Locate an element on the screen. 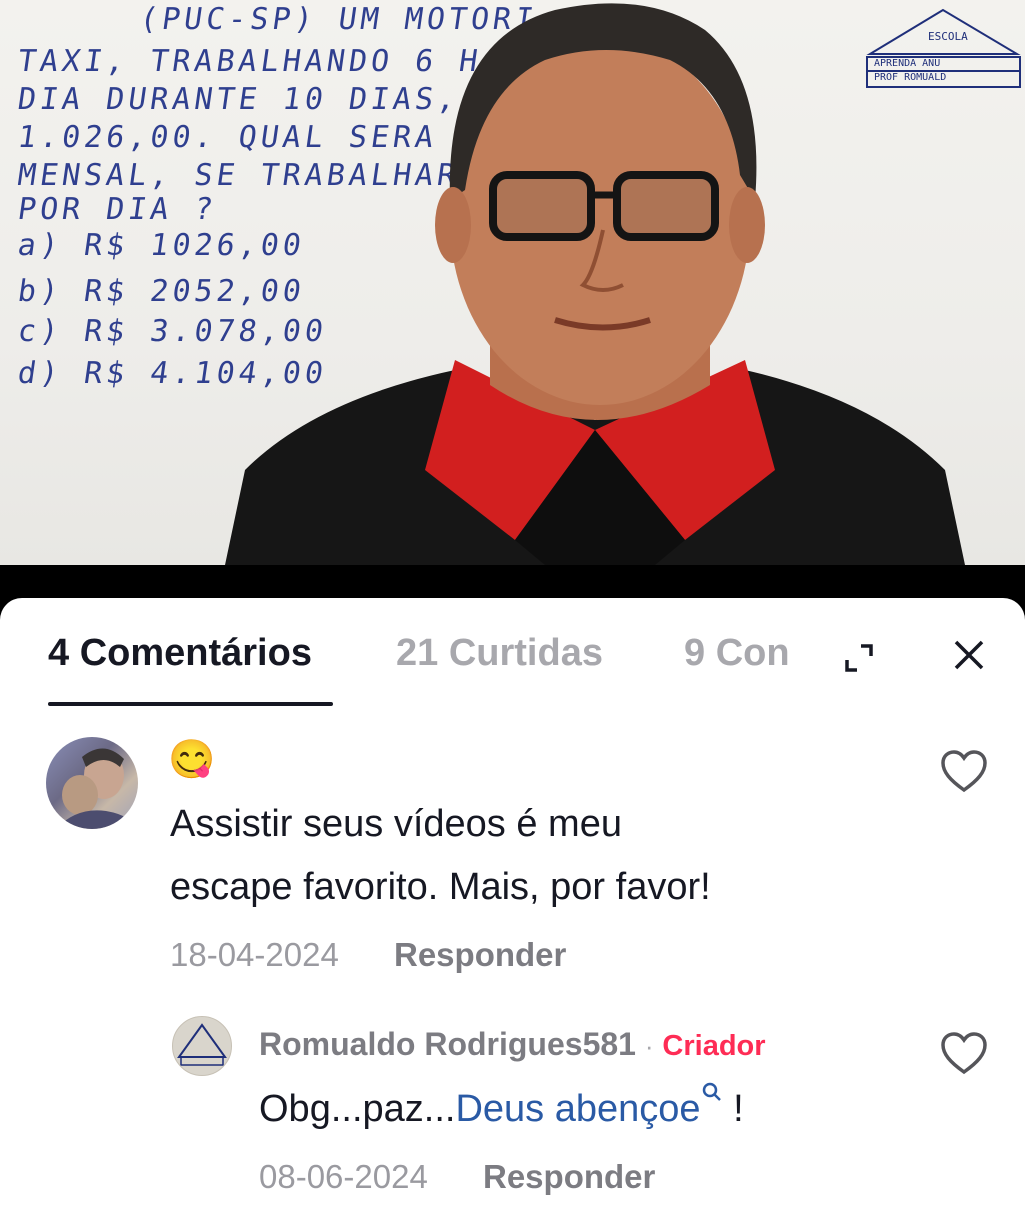 The height and width of the screenshot is (1216, 1025). author-name: Romualdo Rodrigues581 is located at coordinates (447, 1044).